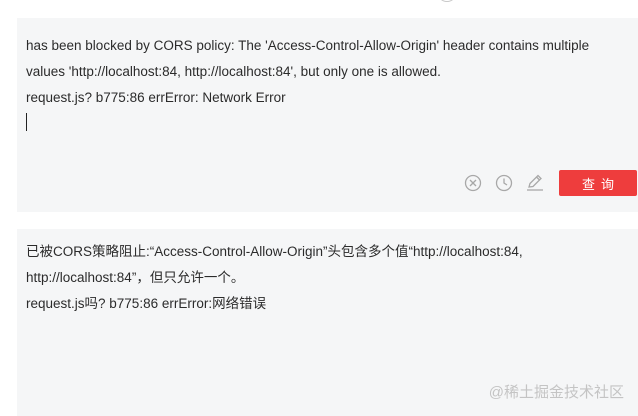  What do you see at coordinates (447, 1) in the screenshot?
I see `partial-icon` at bounding box center [447, 1].